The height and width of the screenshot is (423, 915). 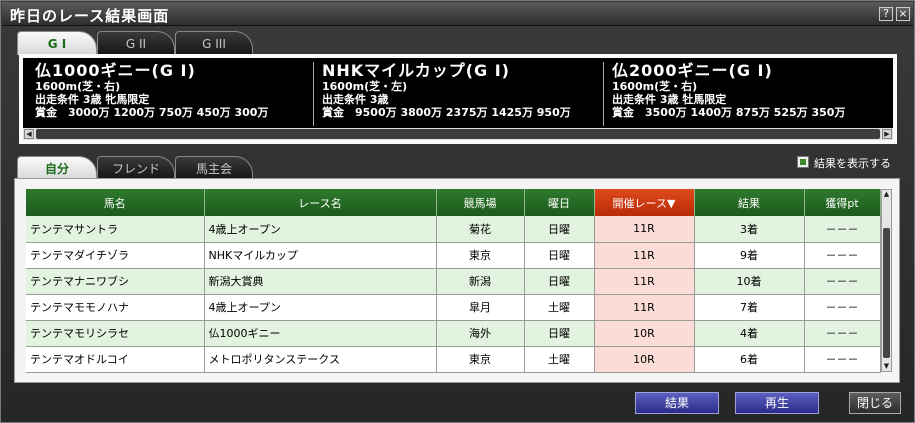 I want to click on close-window-button: ×, so click(x=903, y=14).